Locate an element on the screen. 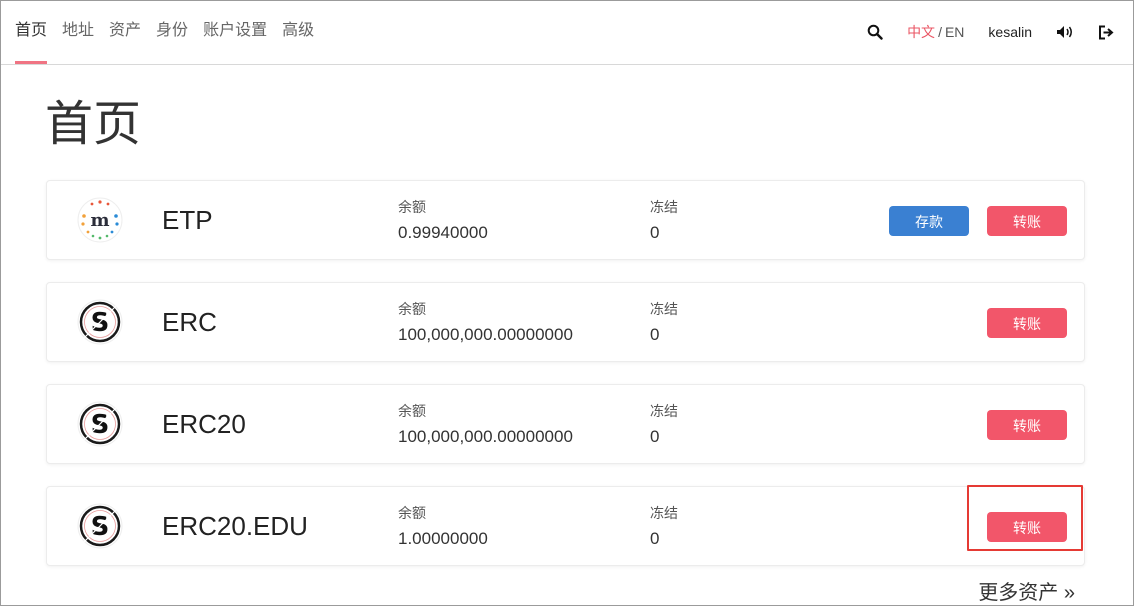  nav-item-home: 首页 is located at coordinates (31, 32).